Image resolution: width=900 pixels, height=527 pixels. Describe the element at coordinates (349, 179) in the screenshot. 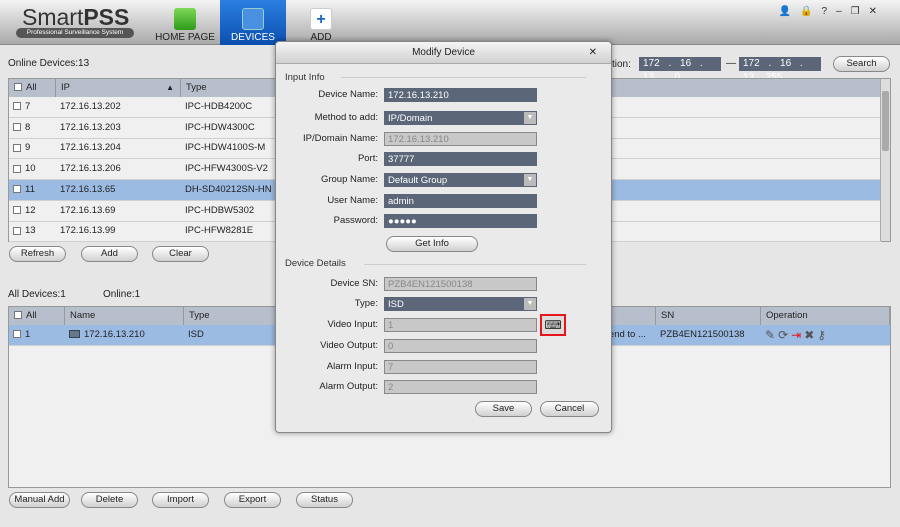

I see `group-label: Group Name:` at that location.